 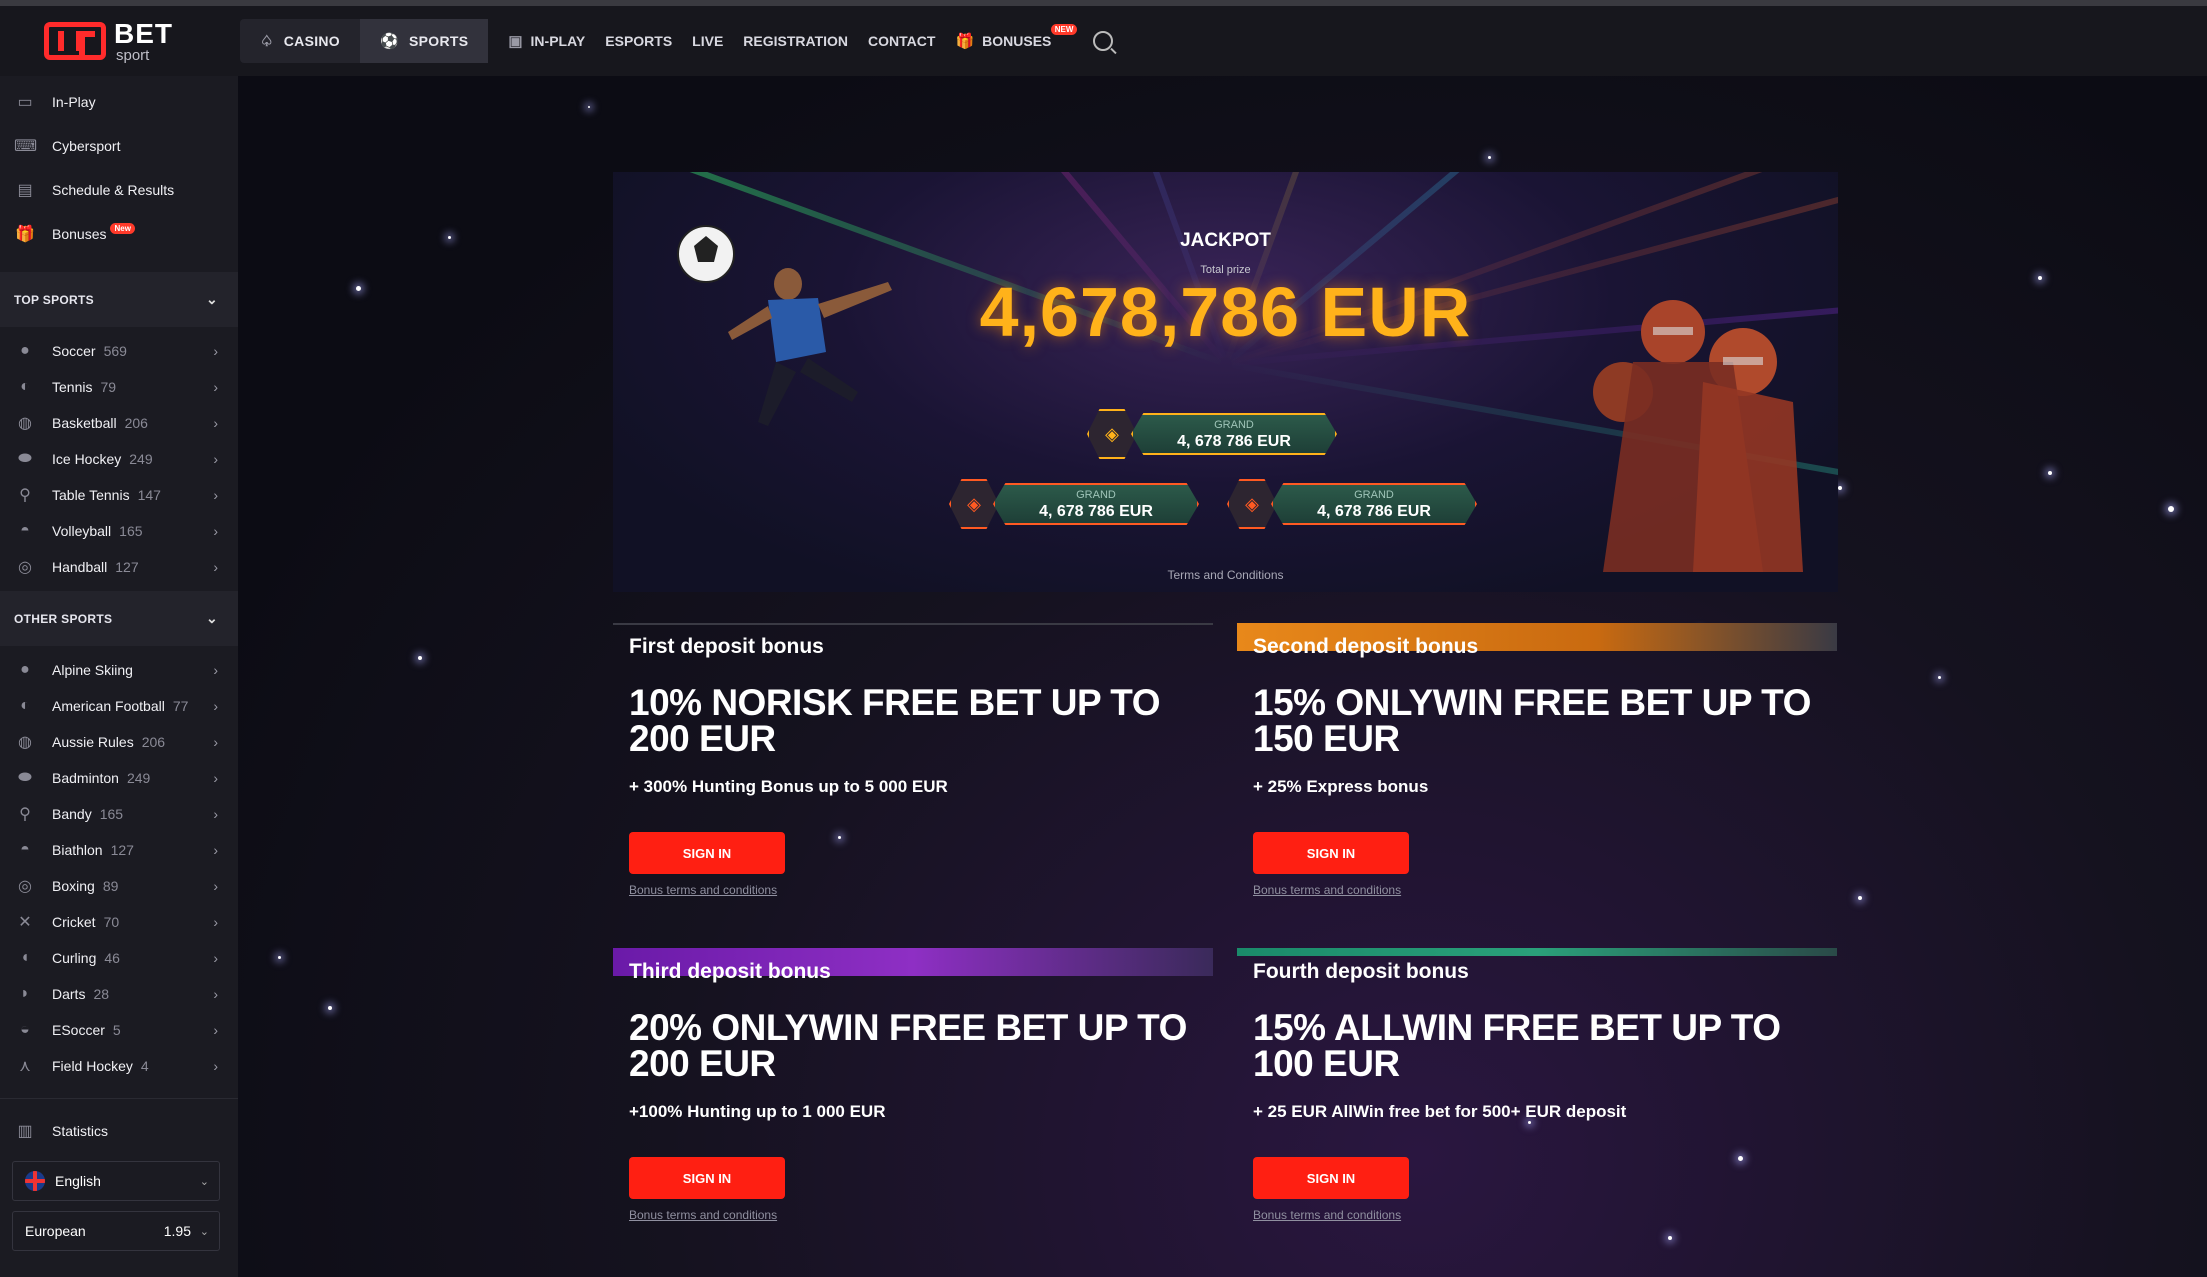 What do you see at coordinates (119, 495) in the screenshot?
I see `sidebar-sport-item: ⚲ Table Tennis 147 ›` at bounding box center [119, 495].